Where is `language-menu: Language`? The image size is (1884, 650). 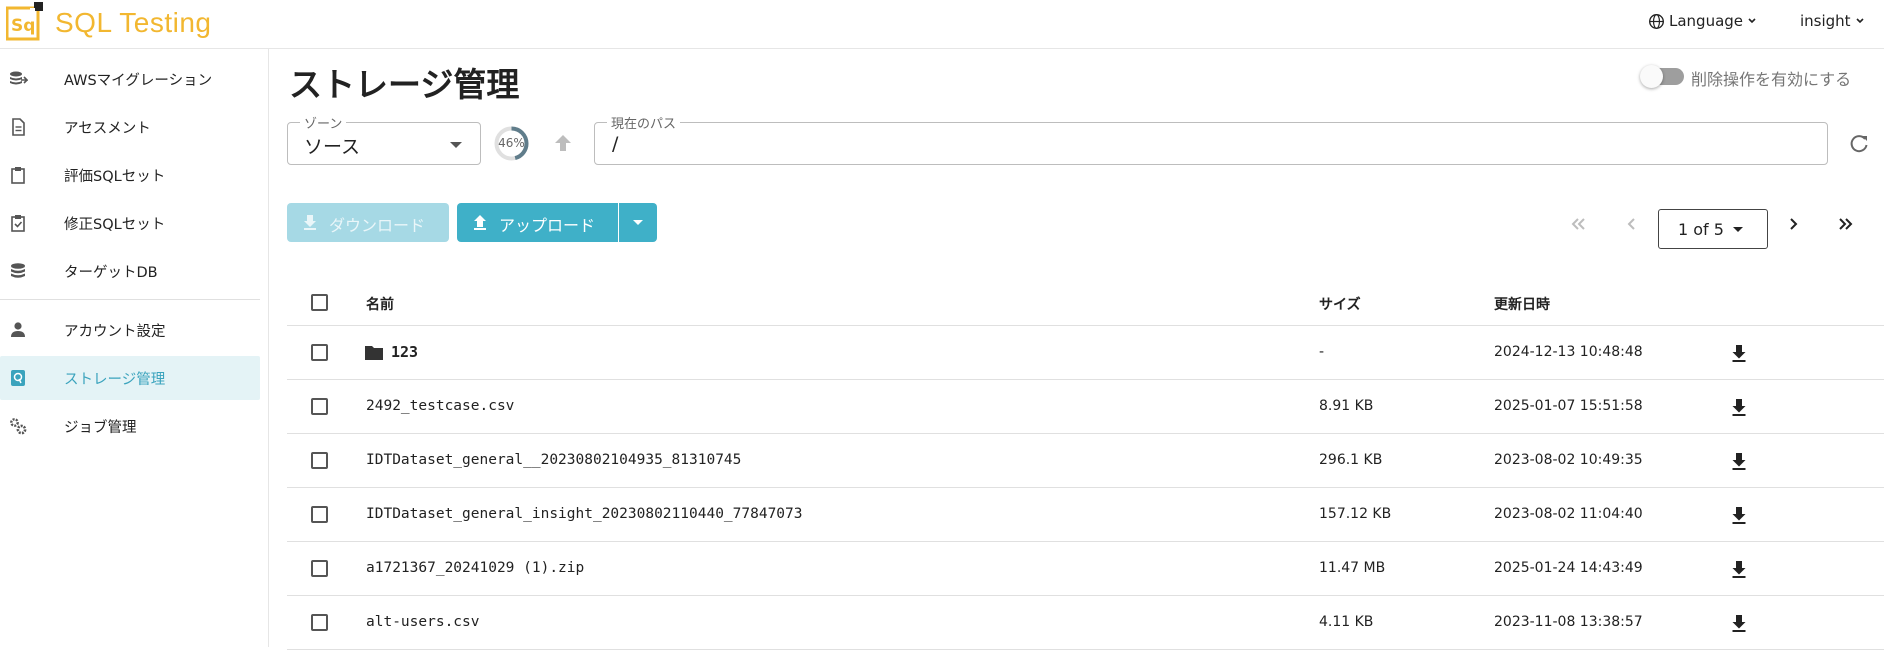 language-menu: Language is located at coordinates (1702, 21).